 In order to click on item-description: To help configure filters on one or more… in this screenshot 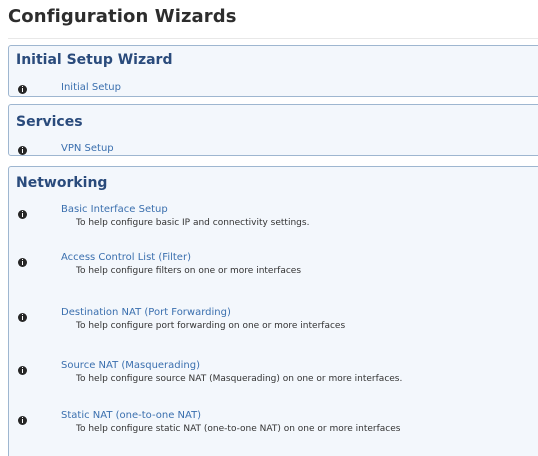, I will do `click(189, 271)`.